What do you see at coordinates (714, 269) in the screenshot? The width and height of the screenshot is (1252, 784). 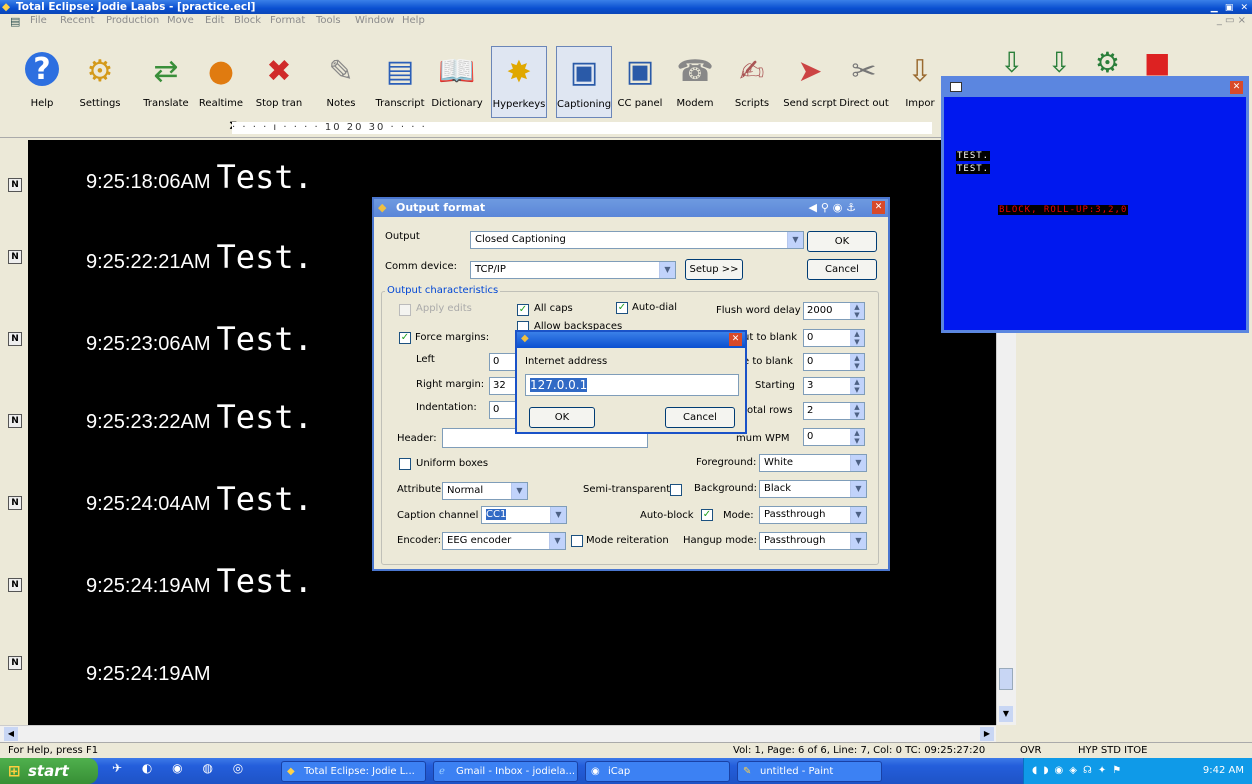 I see `setup-button: Setup >>` at bounding box center [714, 269].